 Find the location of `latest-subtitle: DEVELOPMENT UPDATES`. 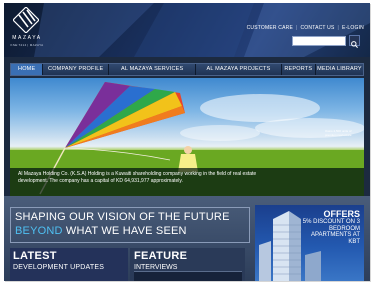

latest-subtitle: DEVELOPMENT UPDATES is located at coordinates (59, 267).